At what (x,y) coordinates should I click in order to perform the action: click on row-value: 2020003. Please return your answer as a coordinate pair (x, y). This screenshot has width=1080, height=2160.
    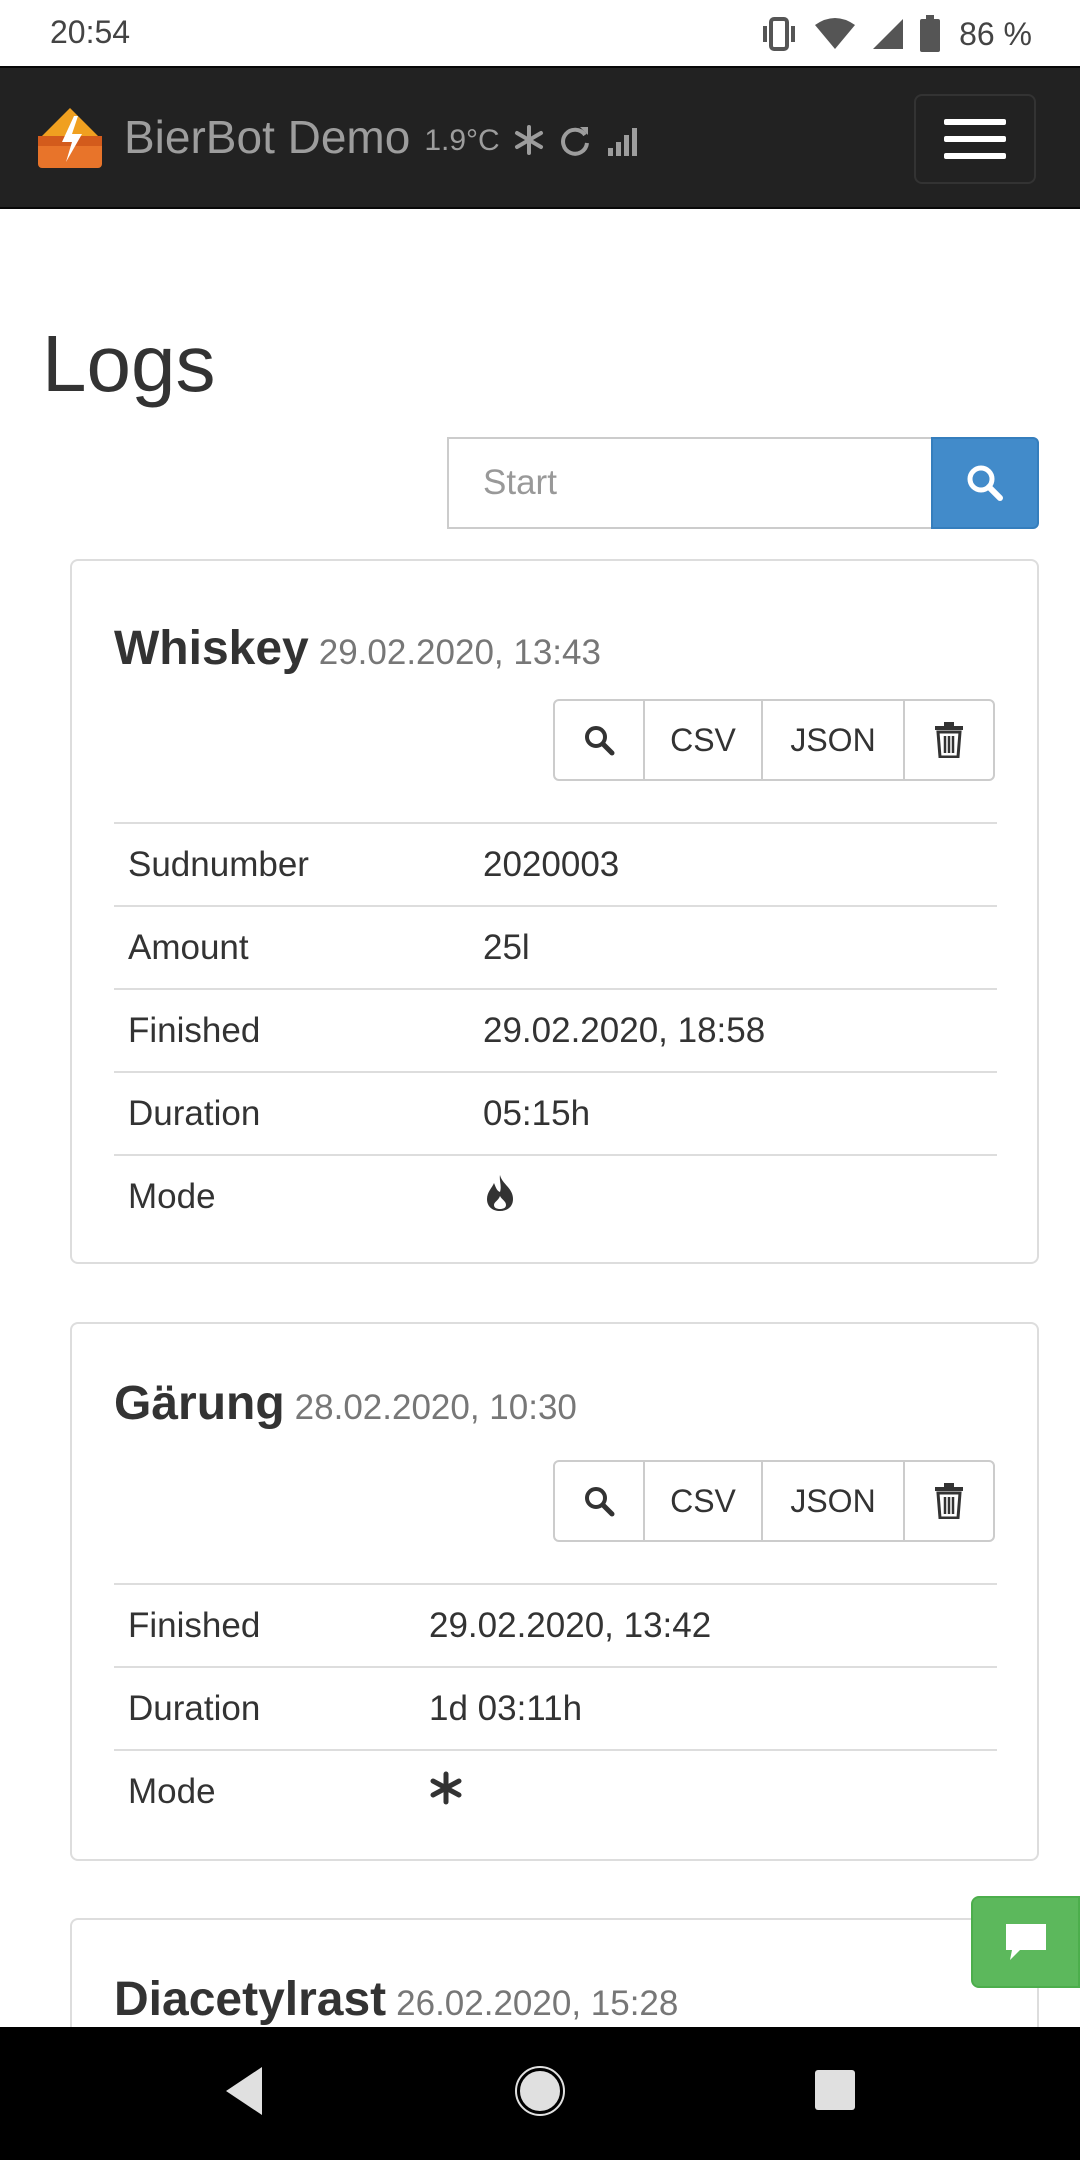
    Looking at the image, I should click on (733, 864).